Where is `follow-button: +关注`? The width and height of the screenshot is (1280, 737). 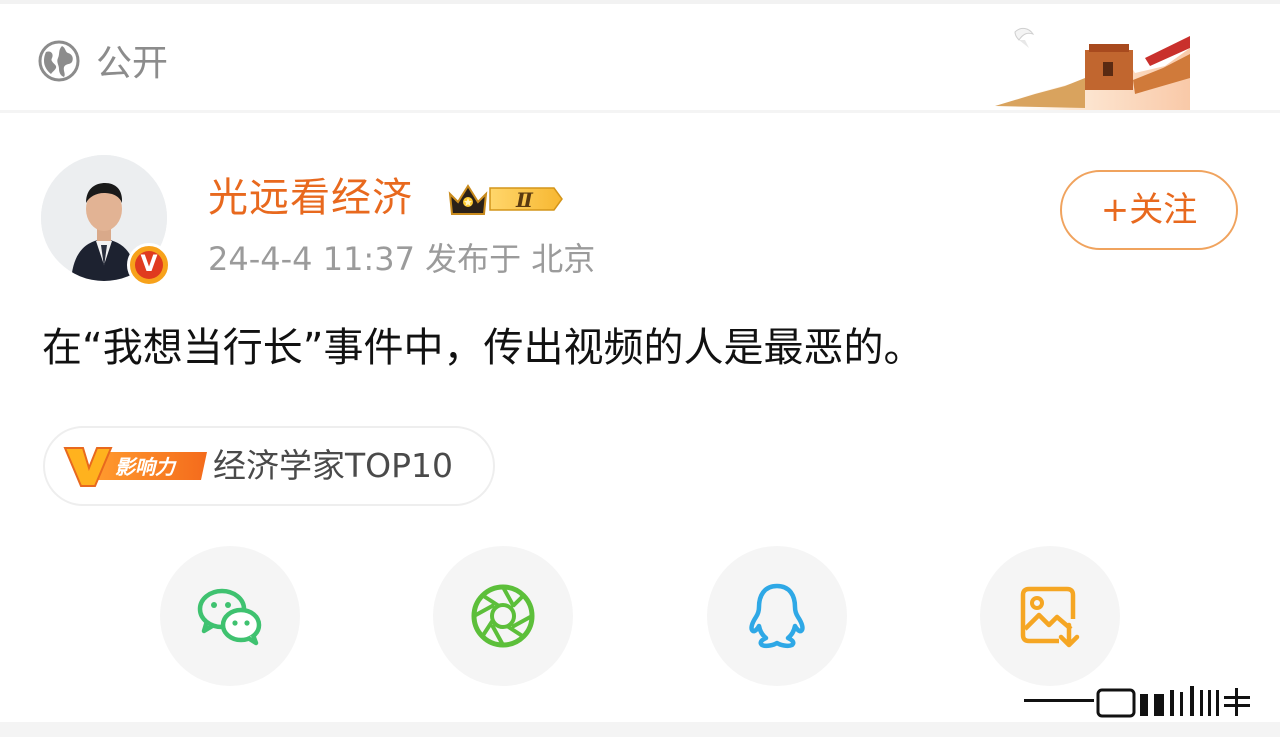
follow-button: +关注 is located at coordinates (1149, 210).